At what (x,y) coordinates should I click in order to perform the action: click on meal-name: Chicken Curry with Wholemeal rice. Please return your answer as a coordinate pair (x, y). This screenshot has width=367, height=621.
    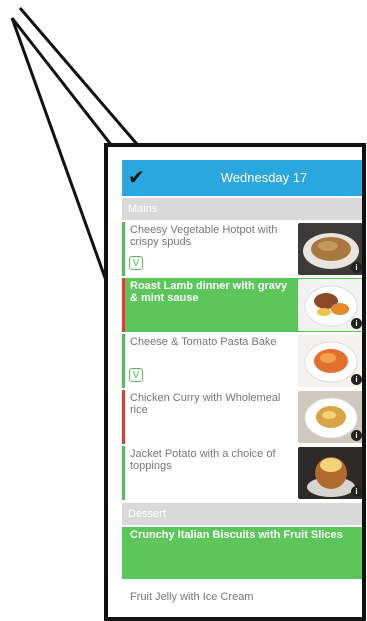
    Looking at the image, I should click on (205, 404).